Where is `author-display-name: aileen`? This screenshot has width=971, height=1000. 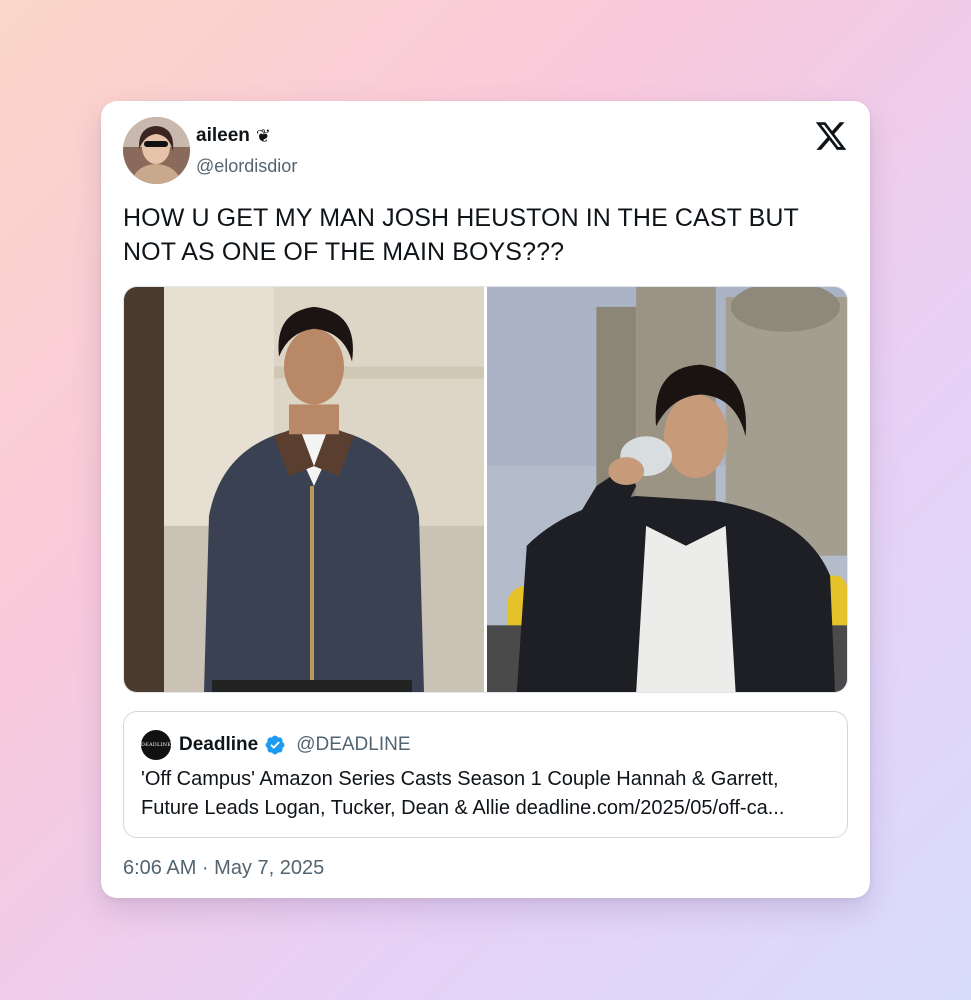 author-display-name: aileen is located at coordinates (223, 136).